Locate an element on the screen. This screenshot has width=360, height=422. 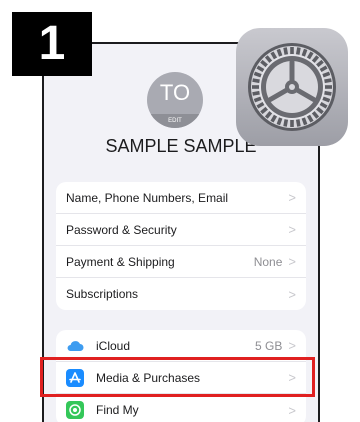
avatar-initials: TO is located at coordinates (175, 92).